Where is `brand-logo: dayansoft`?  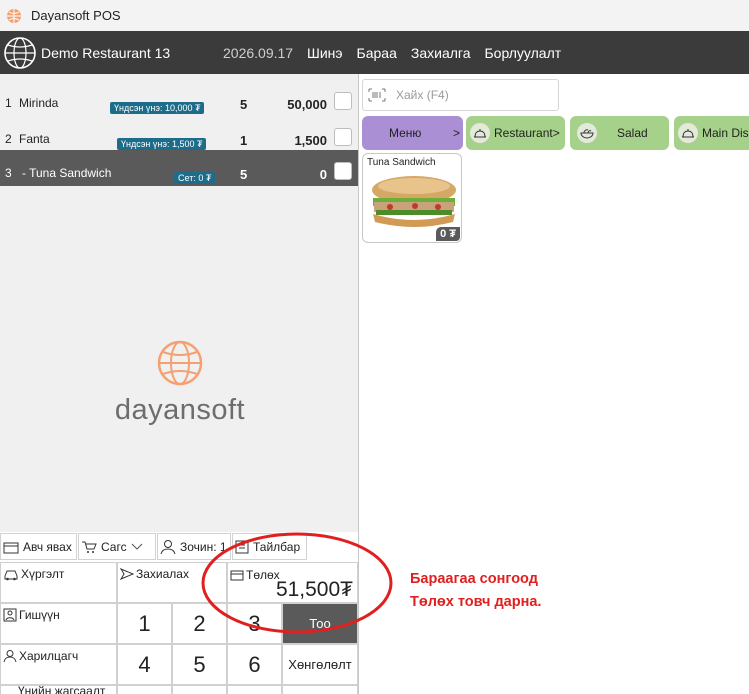
brand-logo: dayansoft is located at coordinates (180, 383).